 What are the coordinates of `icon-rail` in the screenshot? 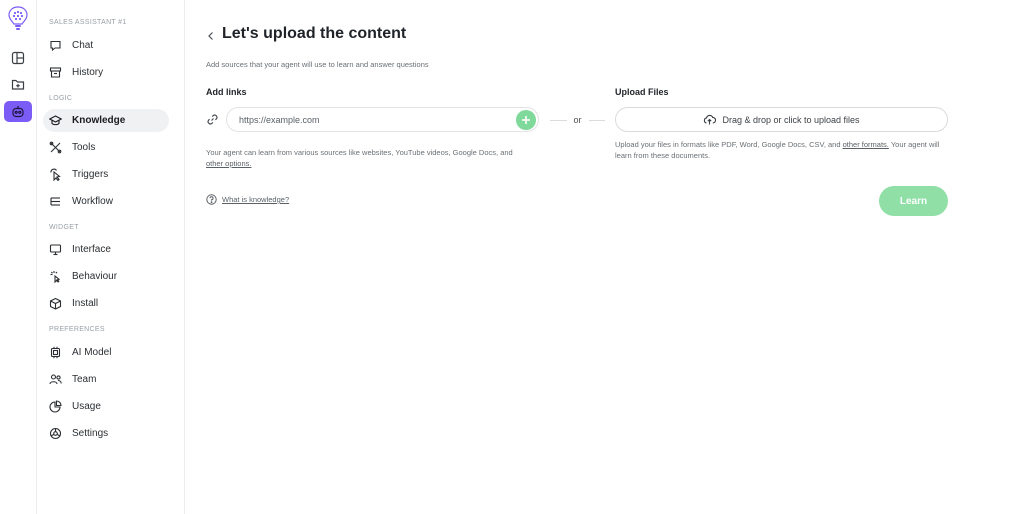 It's located at (18, 257).